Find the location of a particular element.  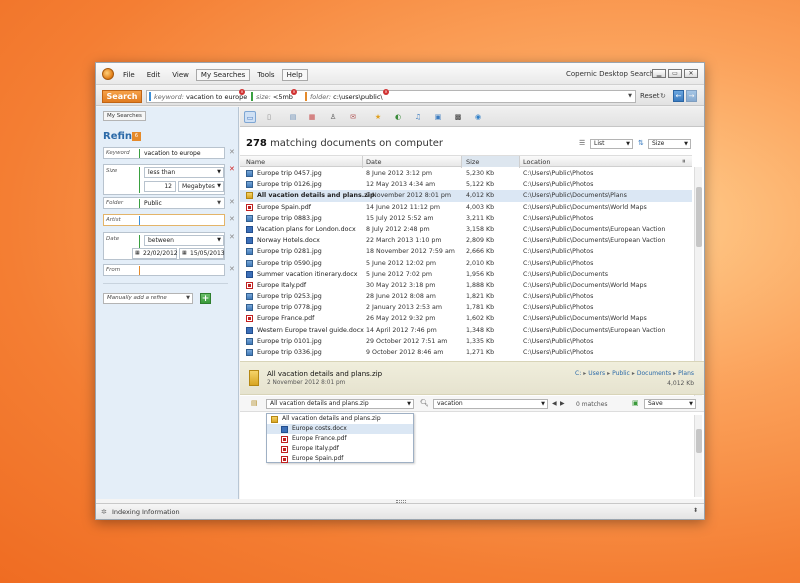

menu-view: View is located at coordinates (180, 75).